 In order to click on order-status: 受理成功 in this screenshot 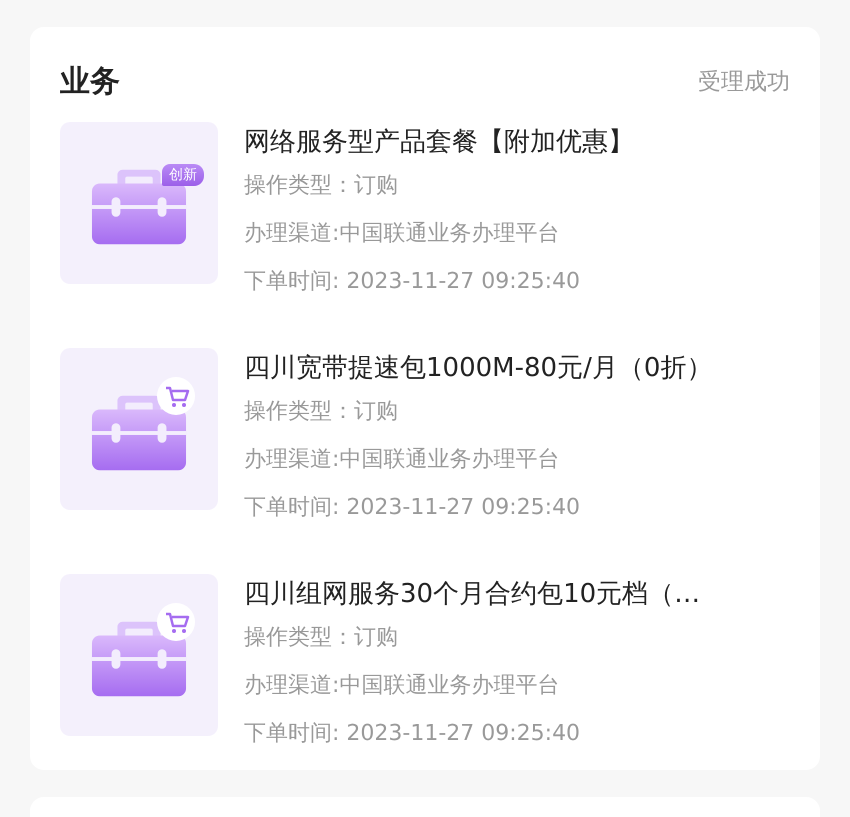, I will do `click(744, 82)`.